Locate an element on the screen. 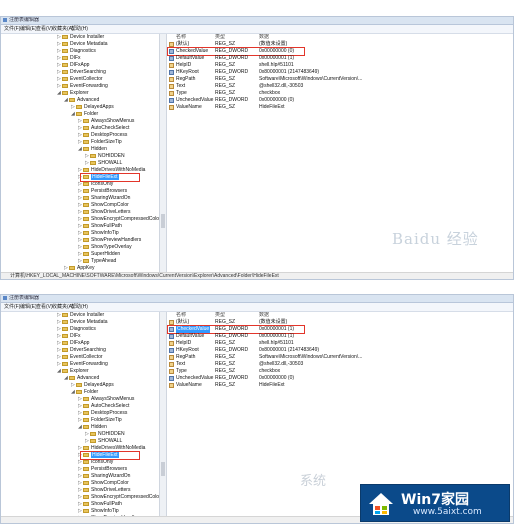 This screenshot has width=514, height=524. tree-node: ▷ ShowDriveLetters is located at coordinates (104, 212).